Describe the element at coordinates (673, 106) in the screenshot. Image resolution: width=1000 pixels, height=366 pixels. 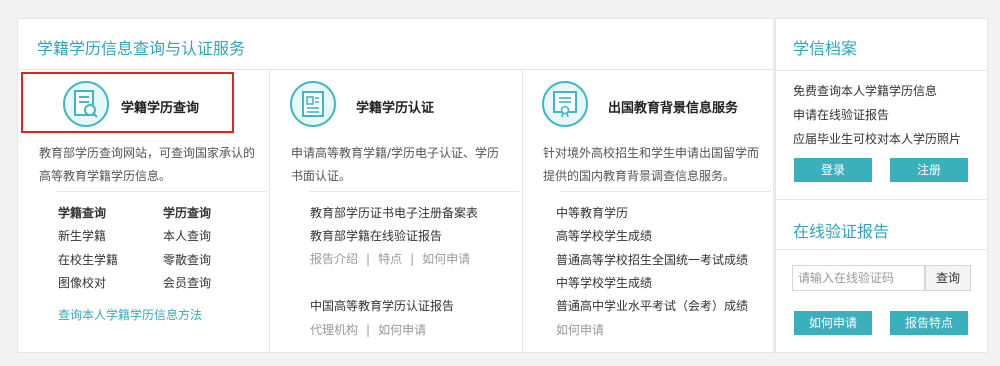
I see `abroad-title: 出国教育背景信息服务` at that location.